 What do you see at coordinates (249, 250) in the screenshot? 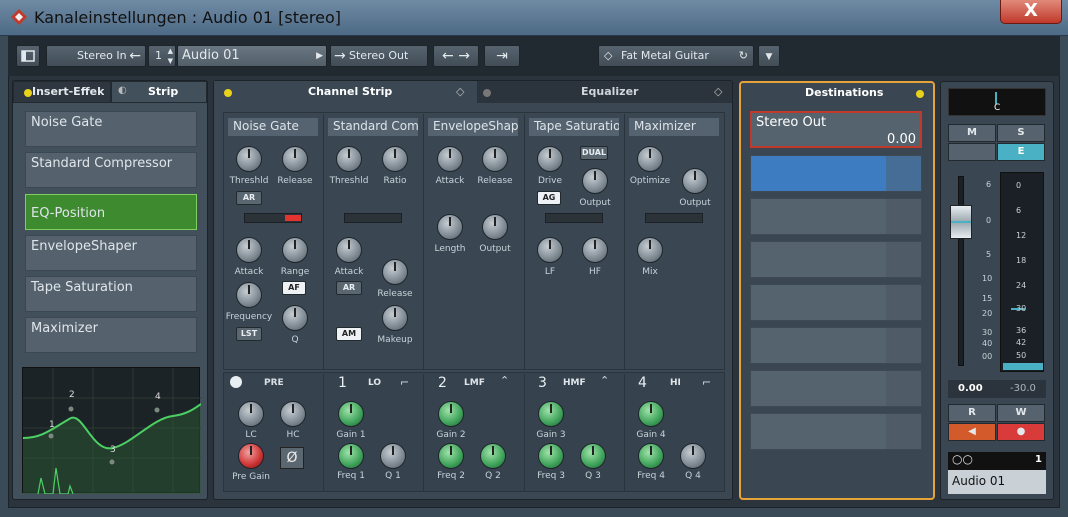
I see `gate-attack-knob` at bounding box center [249, 250].